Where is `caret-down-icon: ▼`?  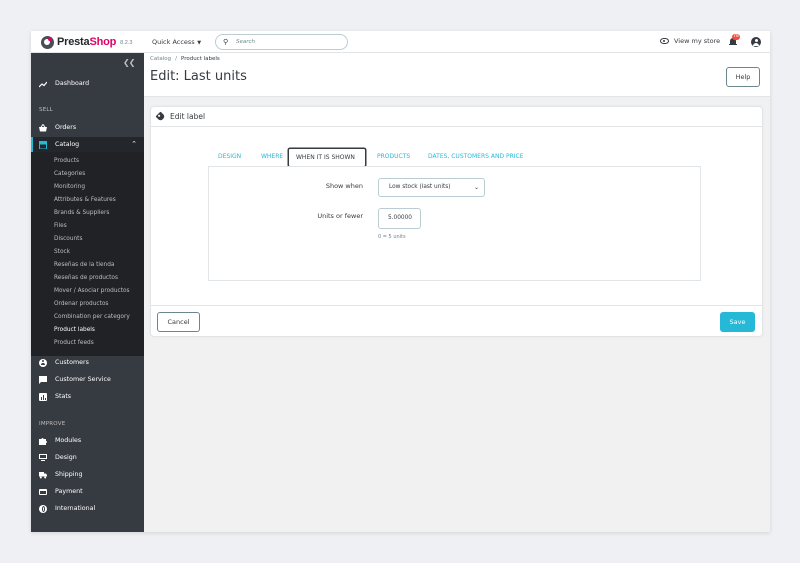 caret-down-icon: ▼ is located at coordinates (198, 43).